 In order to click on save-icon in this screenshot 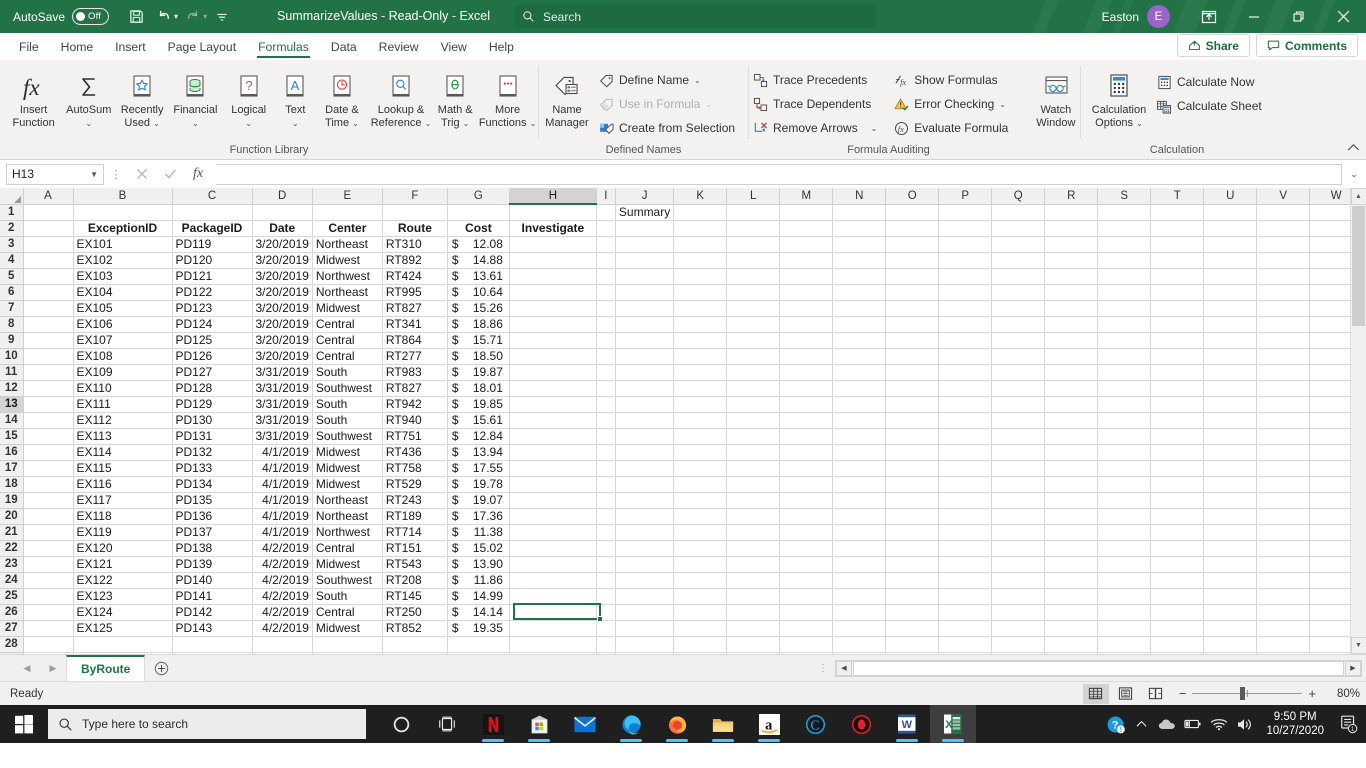, I will do `click(136, 17)`.